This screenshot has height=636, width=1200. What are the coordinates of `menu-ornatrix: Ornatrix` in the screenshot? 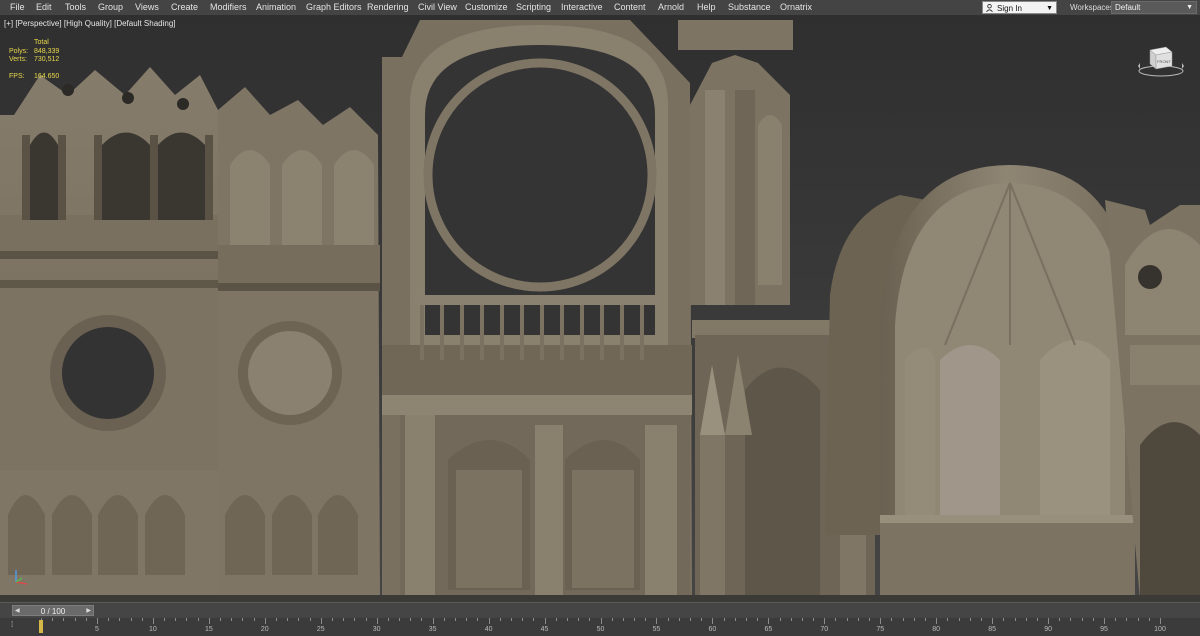 It's located at (796, 7).